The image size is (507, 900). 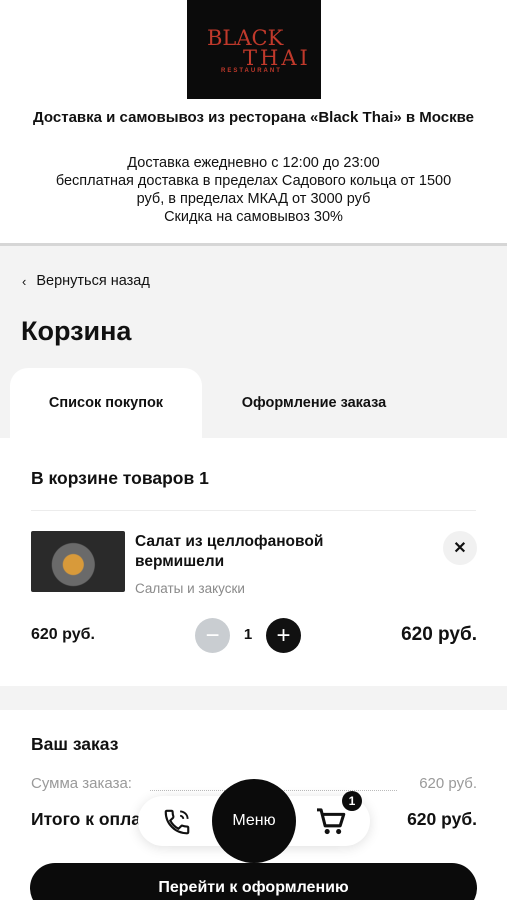 I want to click on quantity-value: 1, so click(x=248, y=634).